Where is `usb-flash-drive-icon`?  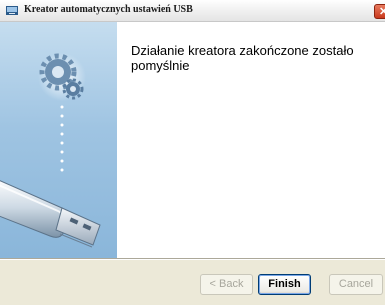 usb-flash-drive-icon is located at coordinates (50, 214).